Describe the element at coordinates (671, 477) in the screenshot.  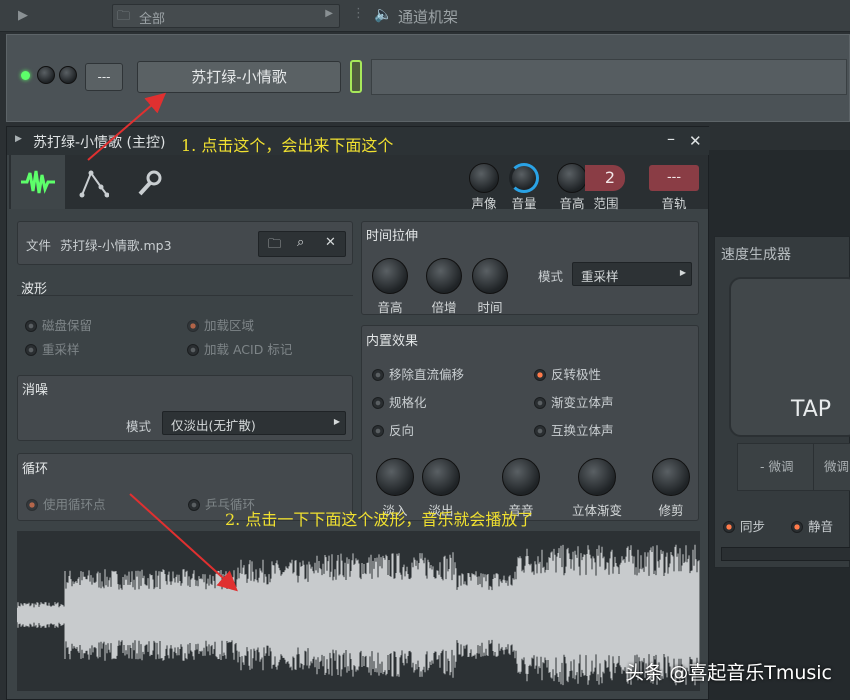
I see `trim-knob` at that location.